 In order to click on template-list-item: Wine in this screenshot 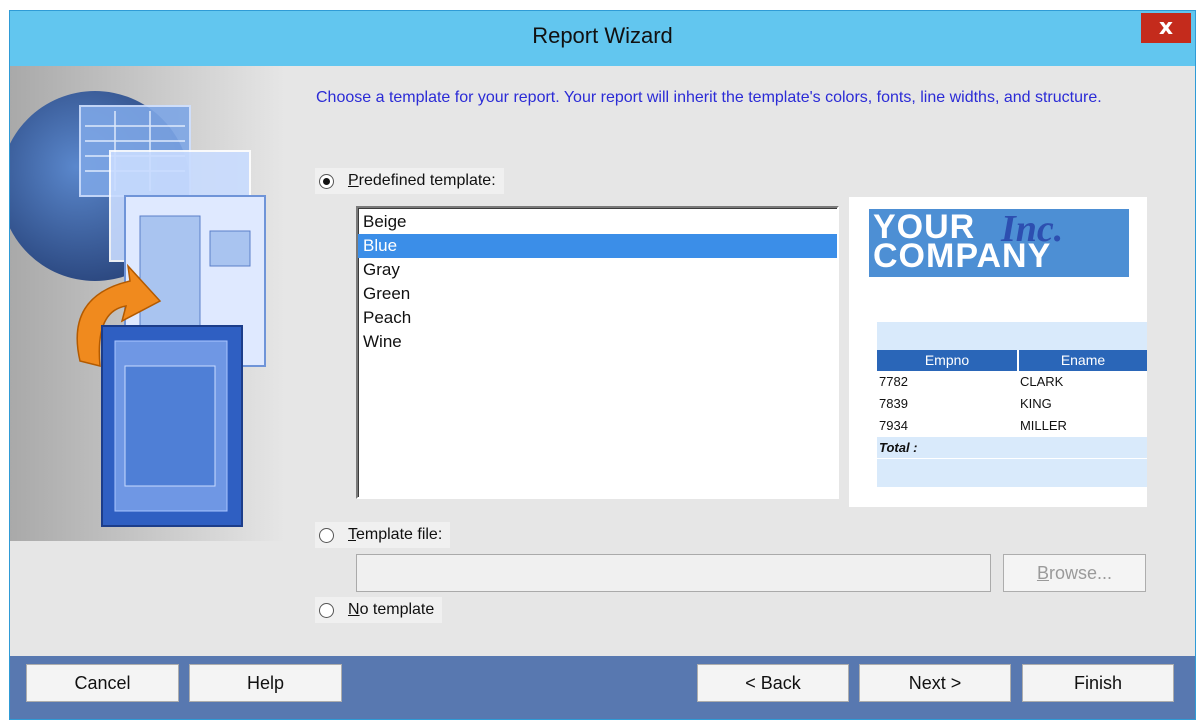, I will do `click(597, 342)`.